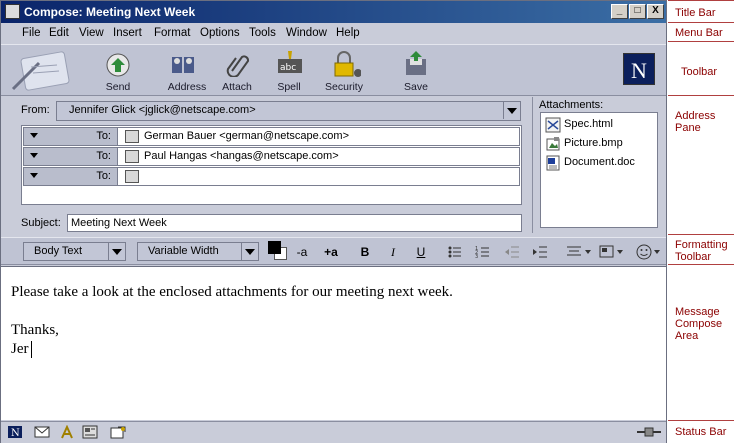  What do you see at coordinates (90, 432) in the screenshot?
I see `address-book-status-icon` at bounding box center [90, 432].